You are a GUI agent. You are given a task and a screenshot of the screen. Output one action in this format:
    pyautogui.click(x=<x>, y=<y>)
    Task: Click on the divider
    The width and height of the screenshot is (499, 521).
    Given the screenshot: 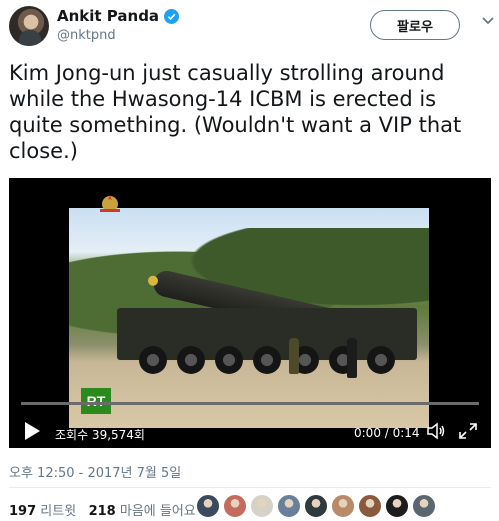 What is the action you would take?
    pyautogui.click(x=250, y=487)
    